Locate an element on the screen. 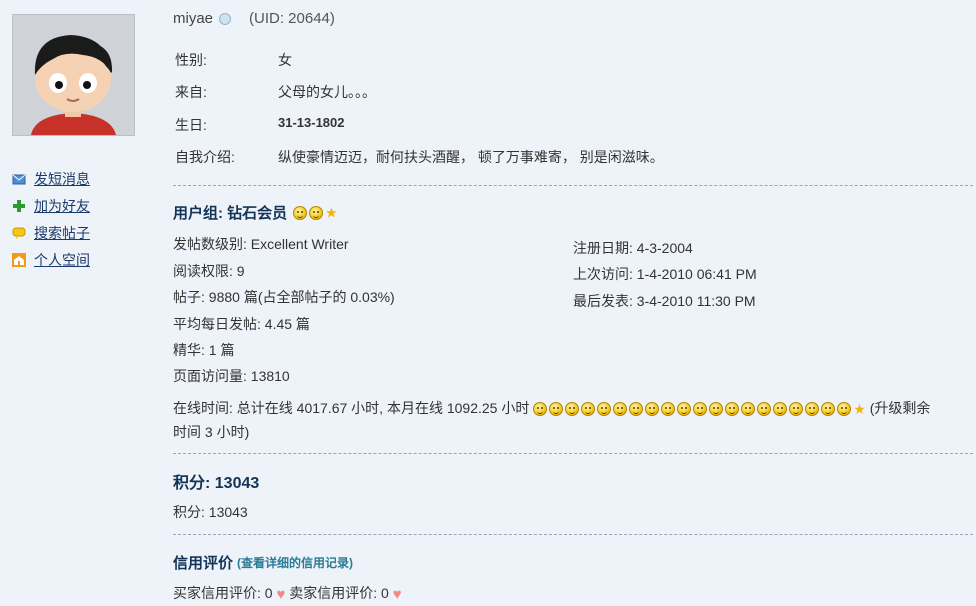 The width and height of the screenshot is (976, 606). from-label: 来自: is located at coordinates (191, 92).